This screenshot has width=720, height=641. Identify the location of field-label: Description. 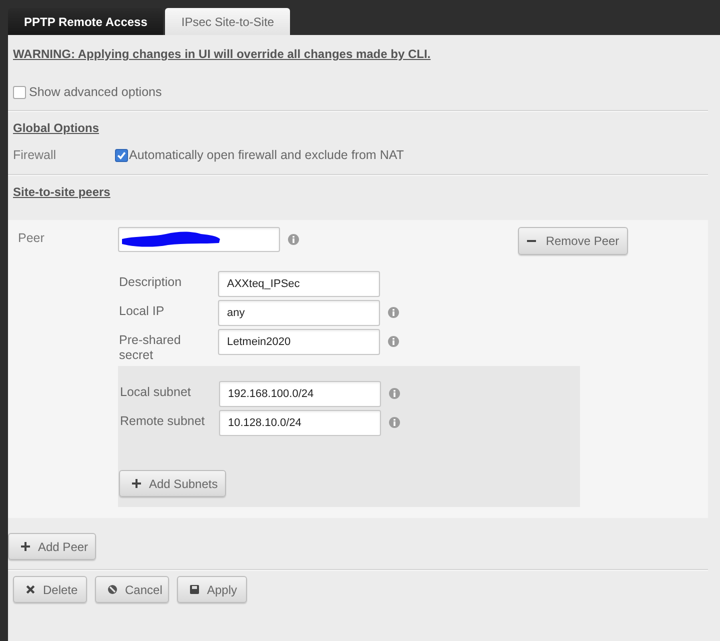
(150, 282).